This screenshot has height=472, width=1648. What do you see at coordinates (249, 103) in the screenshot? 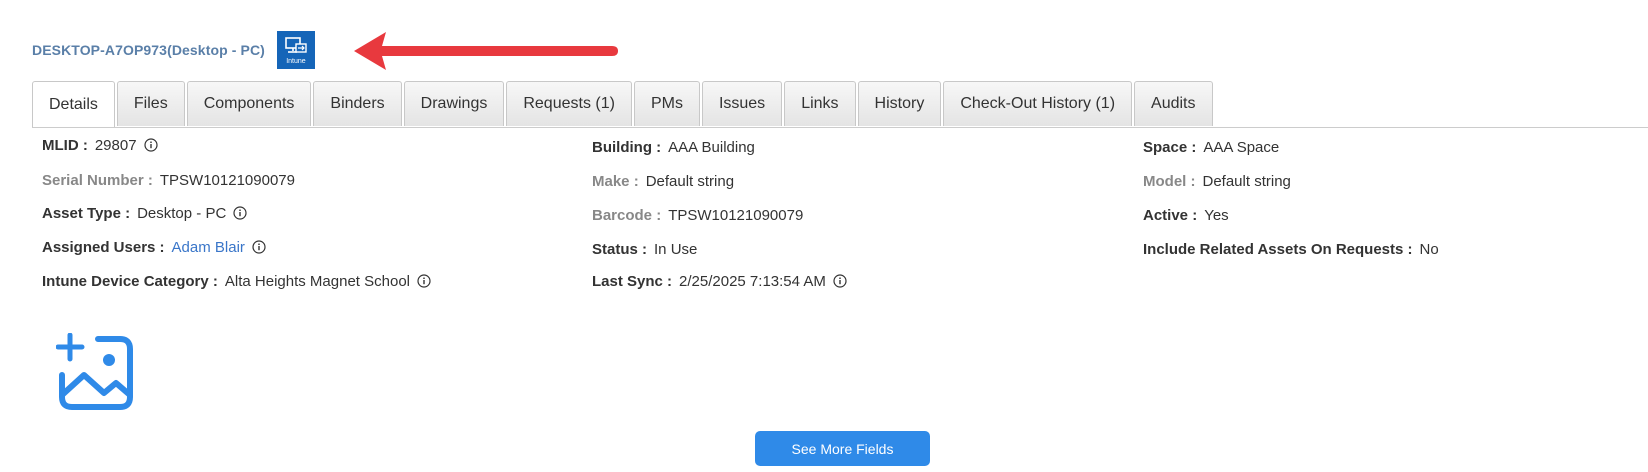
I see `tab-components: Components` at bounding box center [249, 103].